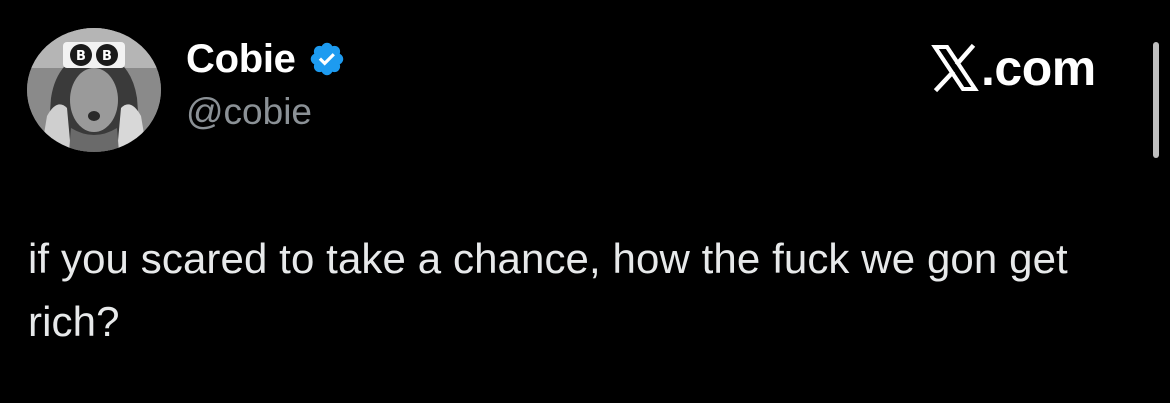 The image size is (1170, 403). What do you see at coordinates (327, 59) in the screenshot?
I see `verified-badge-icon` at bounding box center [327, 59].